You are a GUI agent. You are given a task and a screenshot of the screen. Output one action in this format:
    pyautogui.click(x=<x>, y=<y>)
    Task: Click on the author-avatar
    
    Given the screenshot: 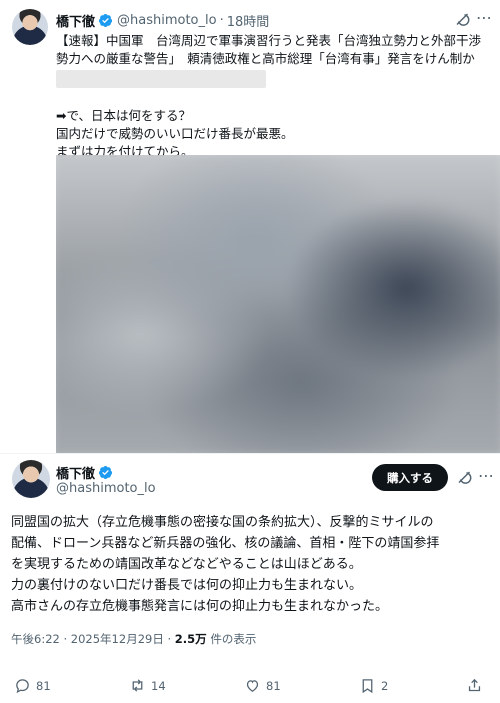 What is the action you would take?
    pyautogui.click(x=31, y=479)
    